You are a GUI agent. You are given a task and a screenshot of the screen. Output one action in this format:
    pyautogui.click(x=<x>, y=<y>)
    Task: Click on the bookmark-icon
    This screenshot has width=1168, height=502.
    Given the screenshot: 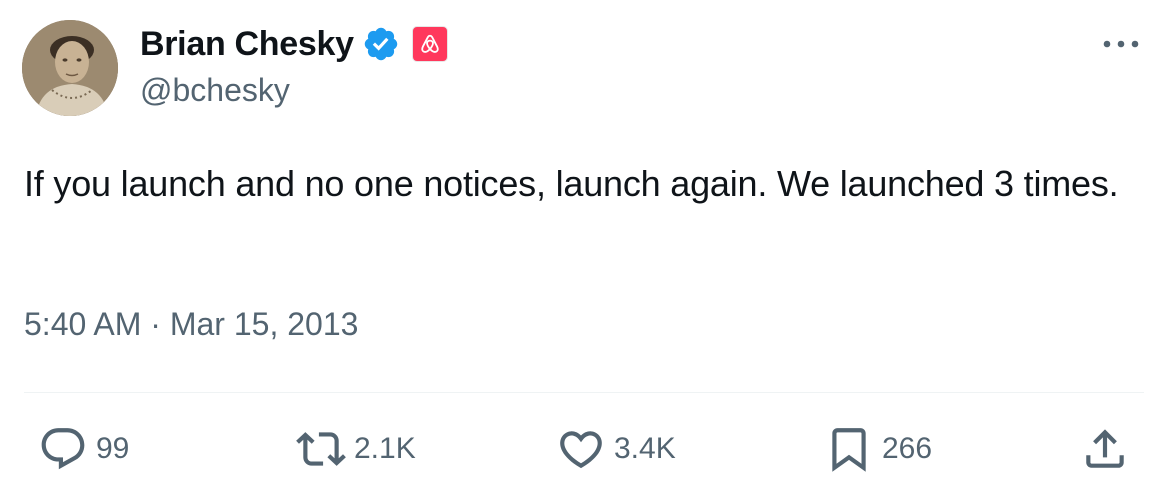 What is the action you would take?
    pyautogui.click(x=849, y=449)
    